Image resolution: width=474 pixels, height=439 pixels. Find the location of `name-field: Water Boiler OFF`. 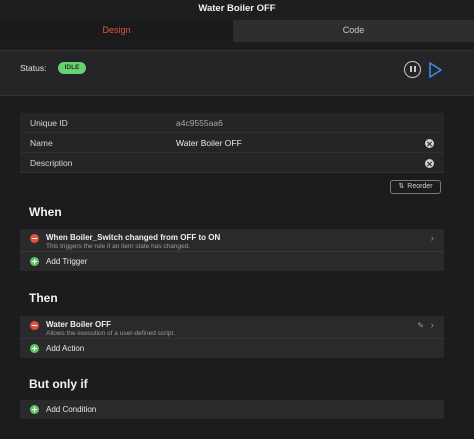

name-field: Water Boiler OFF is located at coordinates (209, 143).